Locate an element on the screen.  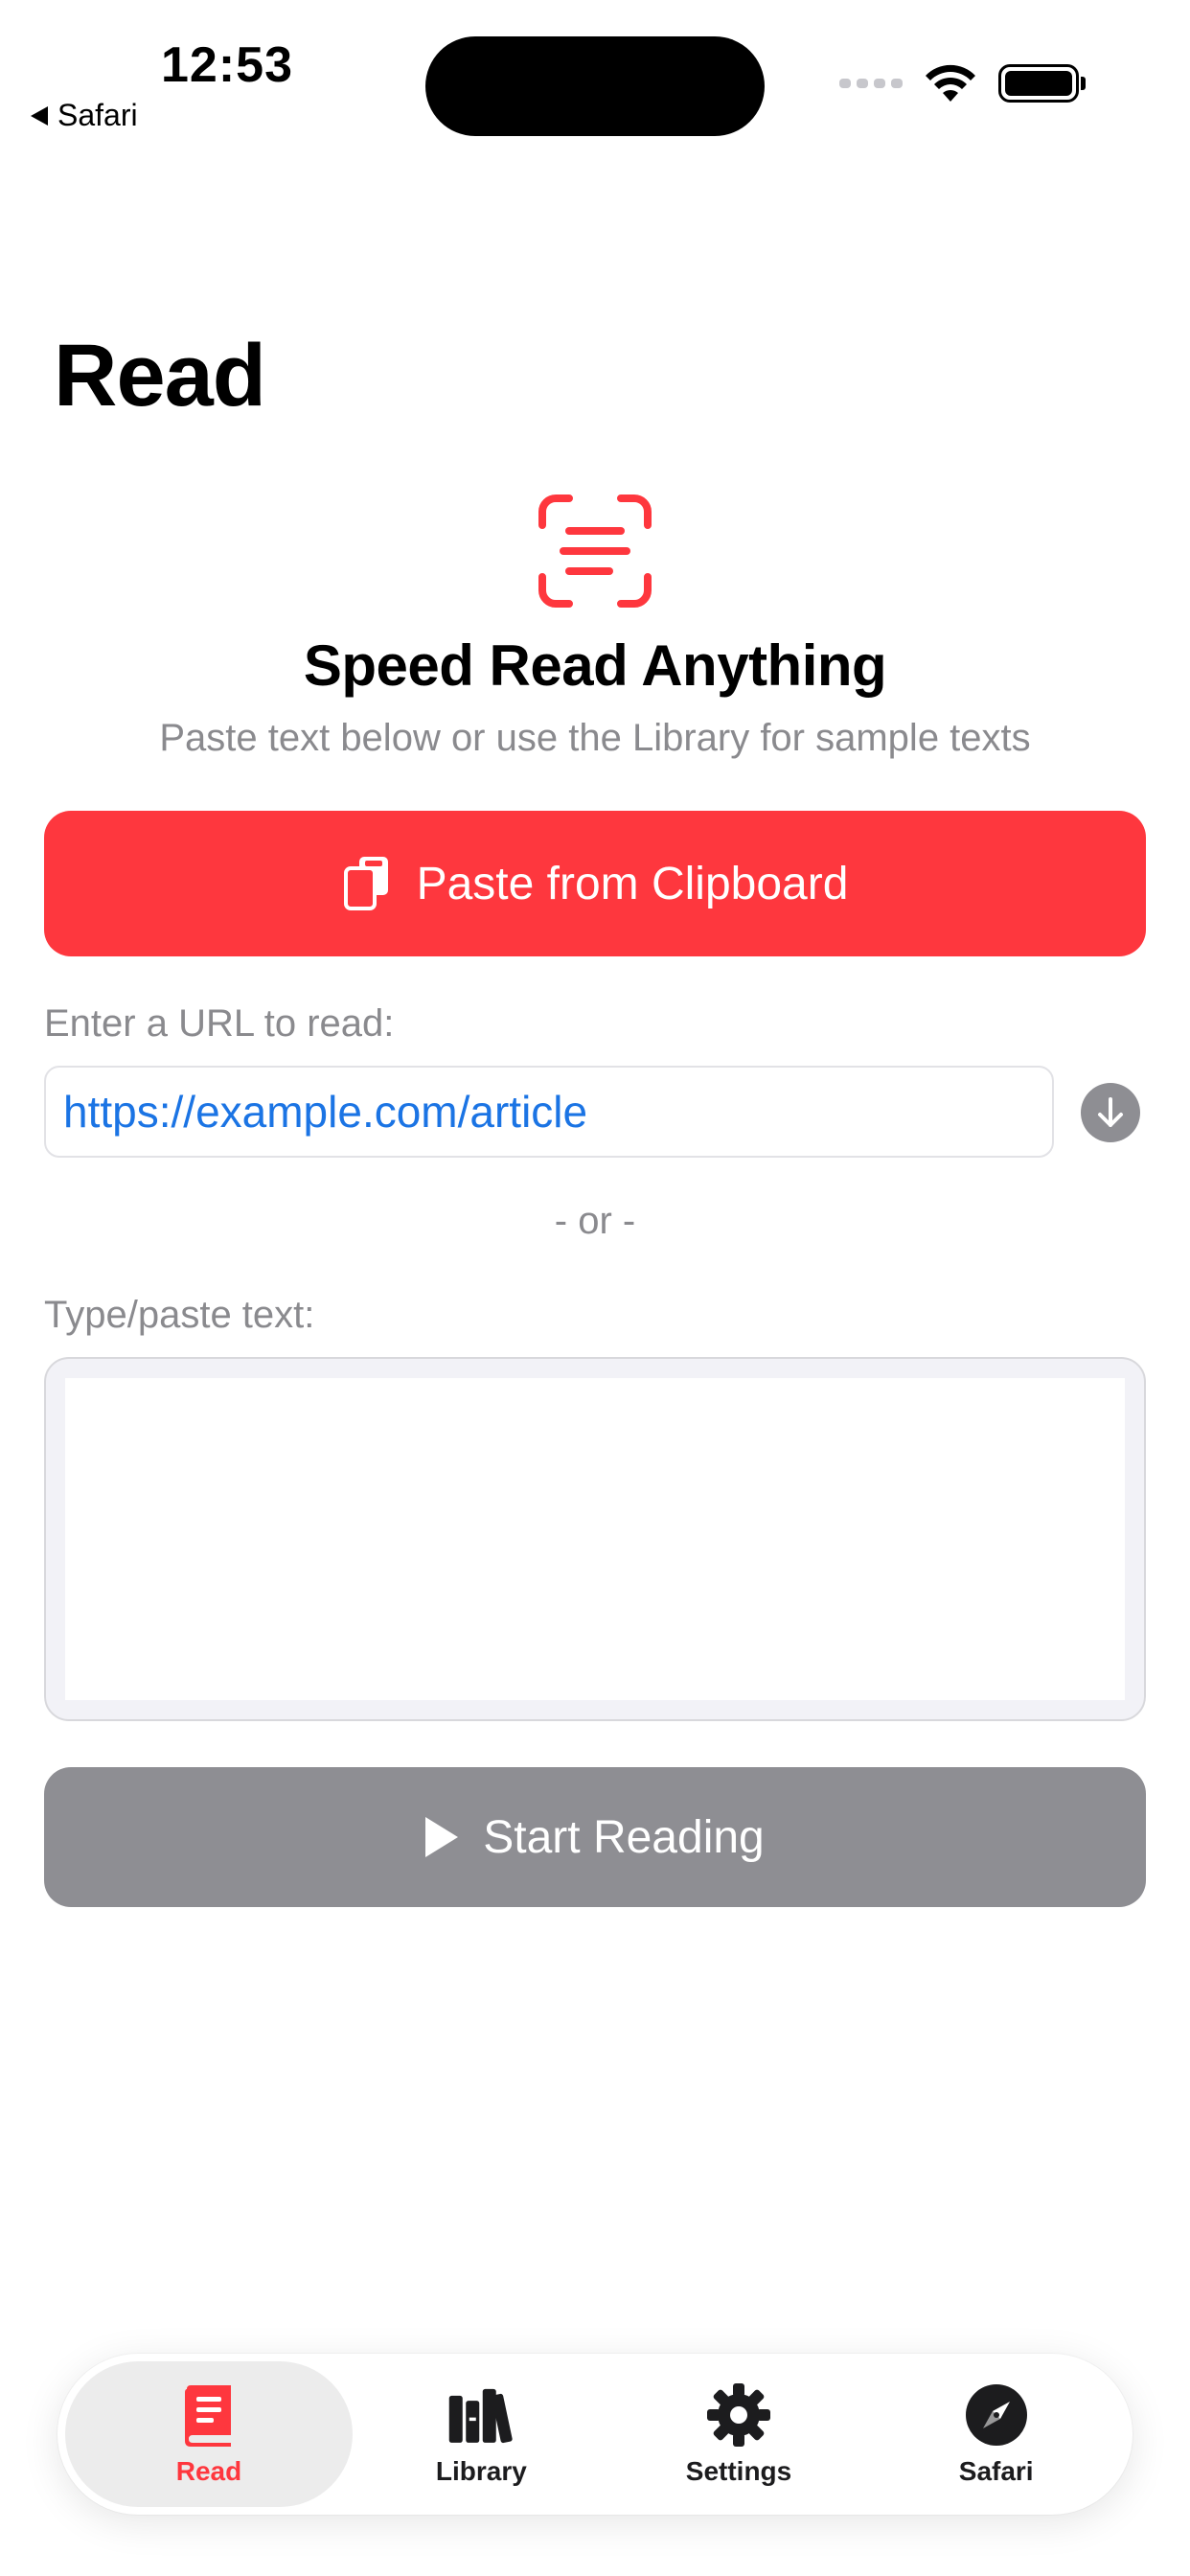
hero-heading: Speed Read Anything is located at coordinates (595, 665).